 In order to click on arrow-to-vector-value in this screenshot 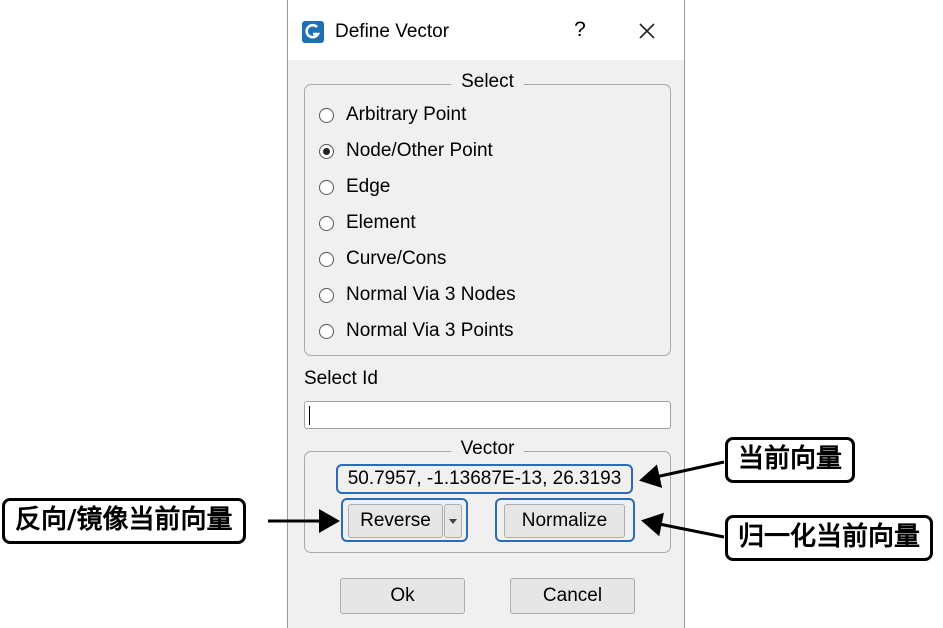, I will do `click(682, 474)`.